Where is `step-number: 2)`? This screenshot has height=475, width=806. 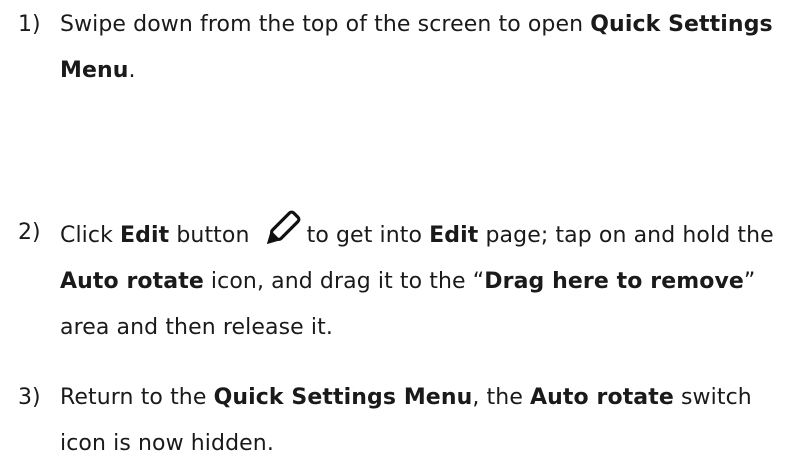 step-number: 2) is located at coordinates (29, 232).